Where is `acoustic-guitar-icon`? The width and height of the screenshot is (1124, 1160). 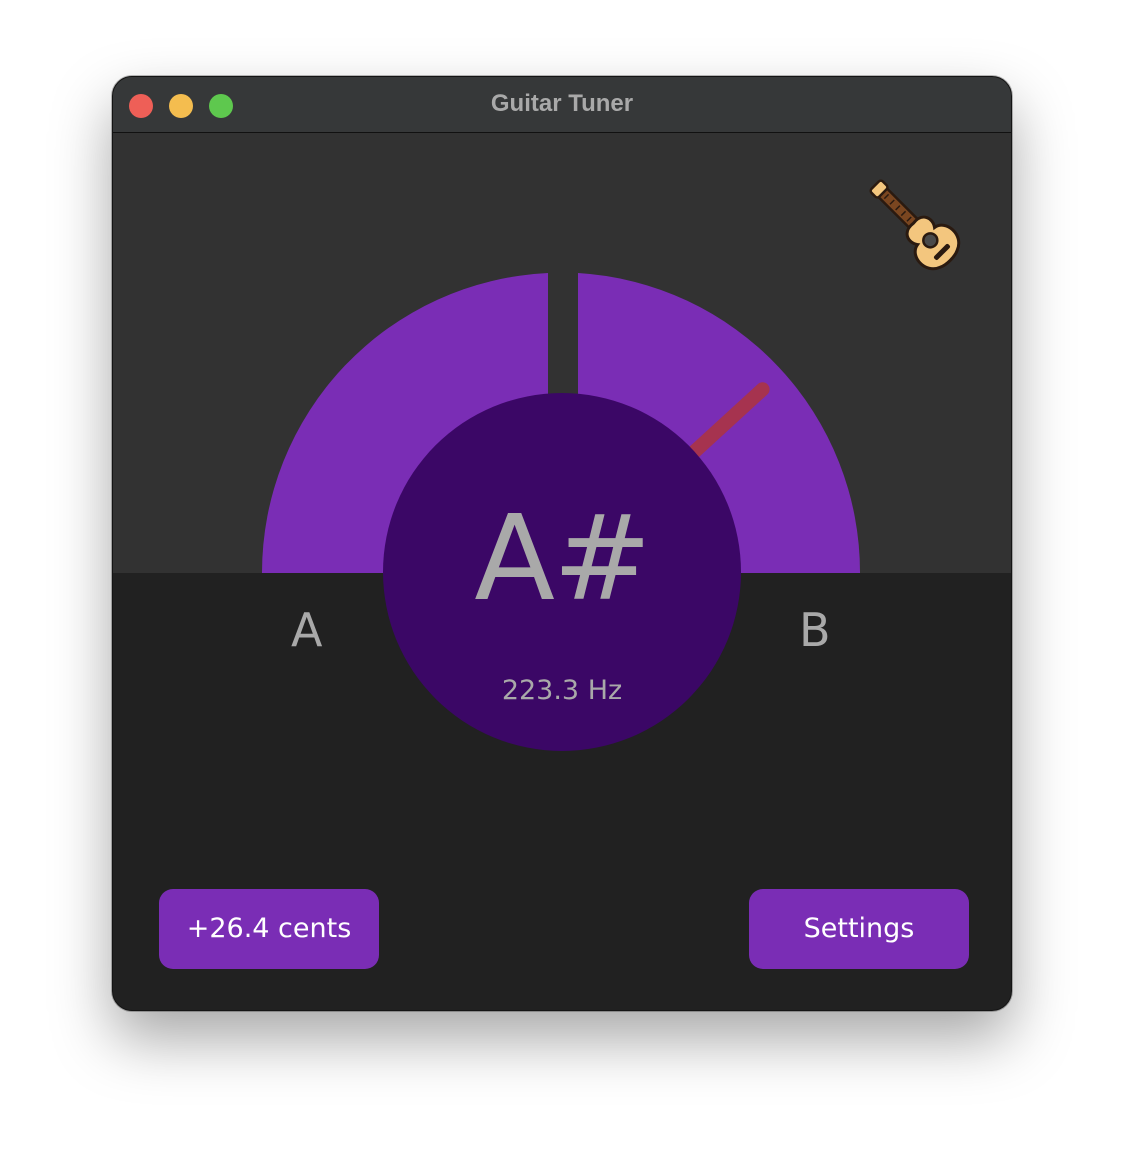
acoustic-guitar-icon is located at coordinates (915, 225).